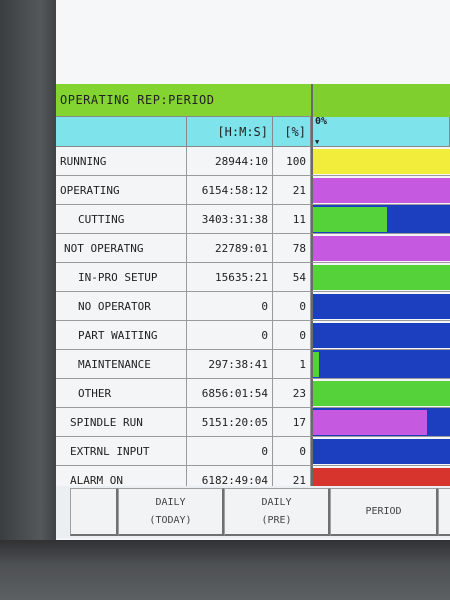  I want to click on row-label: NOT OPERATNG, so click(121, 248).